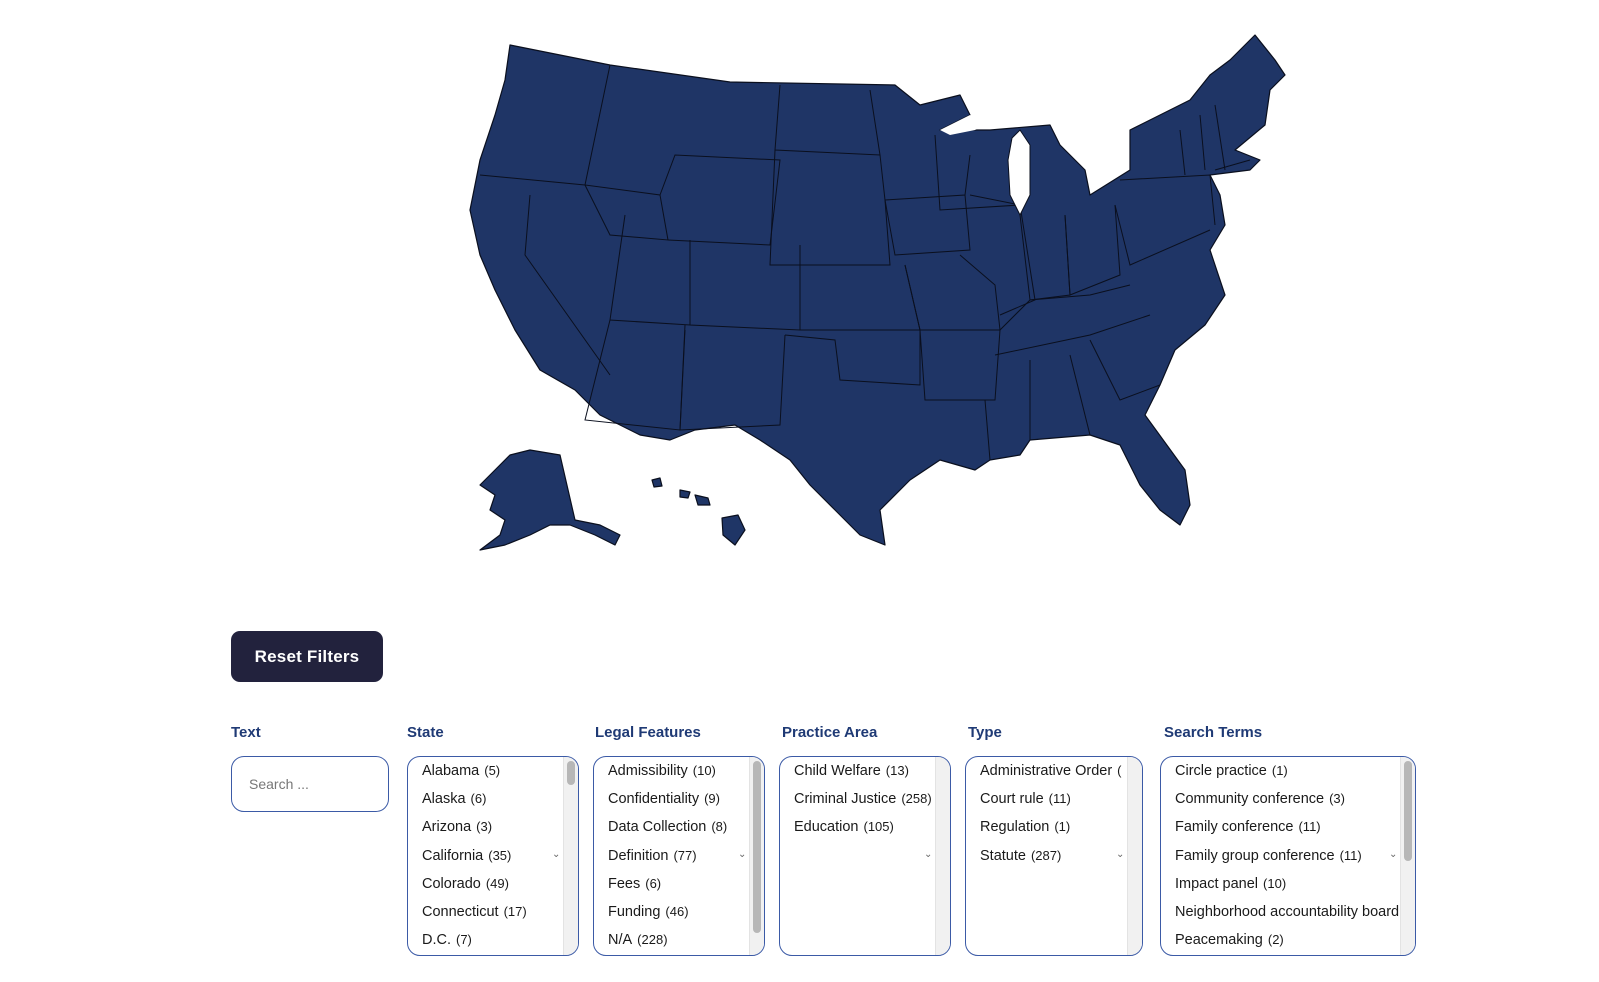 Image resolution: width=1599 pixels, height=982 pixels. What do you see at coordinates (246, 732) in the screenshot?
I see `text-filter-label: Text` at bounding box center [246, 732].